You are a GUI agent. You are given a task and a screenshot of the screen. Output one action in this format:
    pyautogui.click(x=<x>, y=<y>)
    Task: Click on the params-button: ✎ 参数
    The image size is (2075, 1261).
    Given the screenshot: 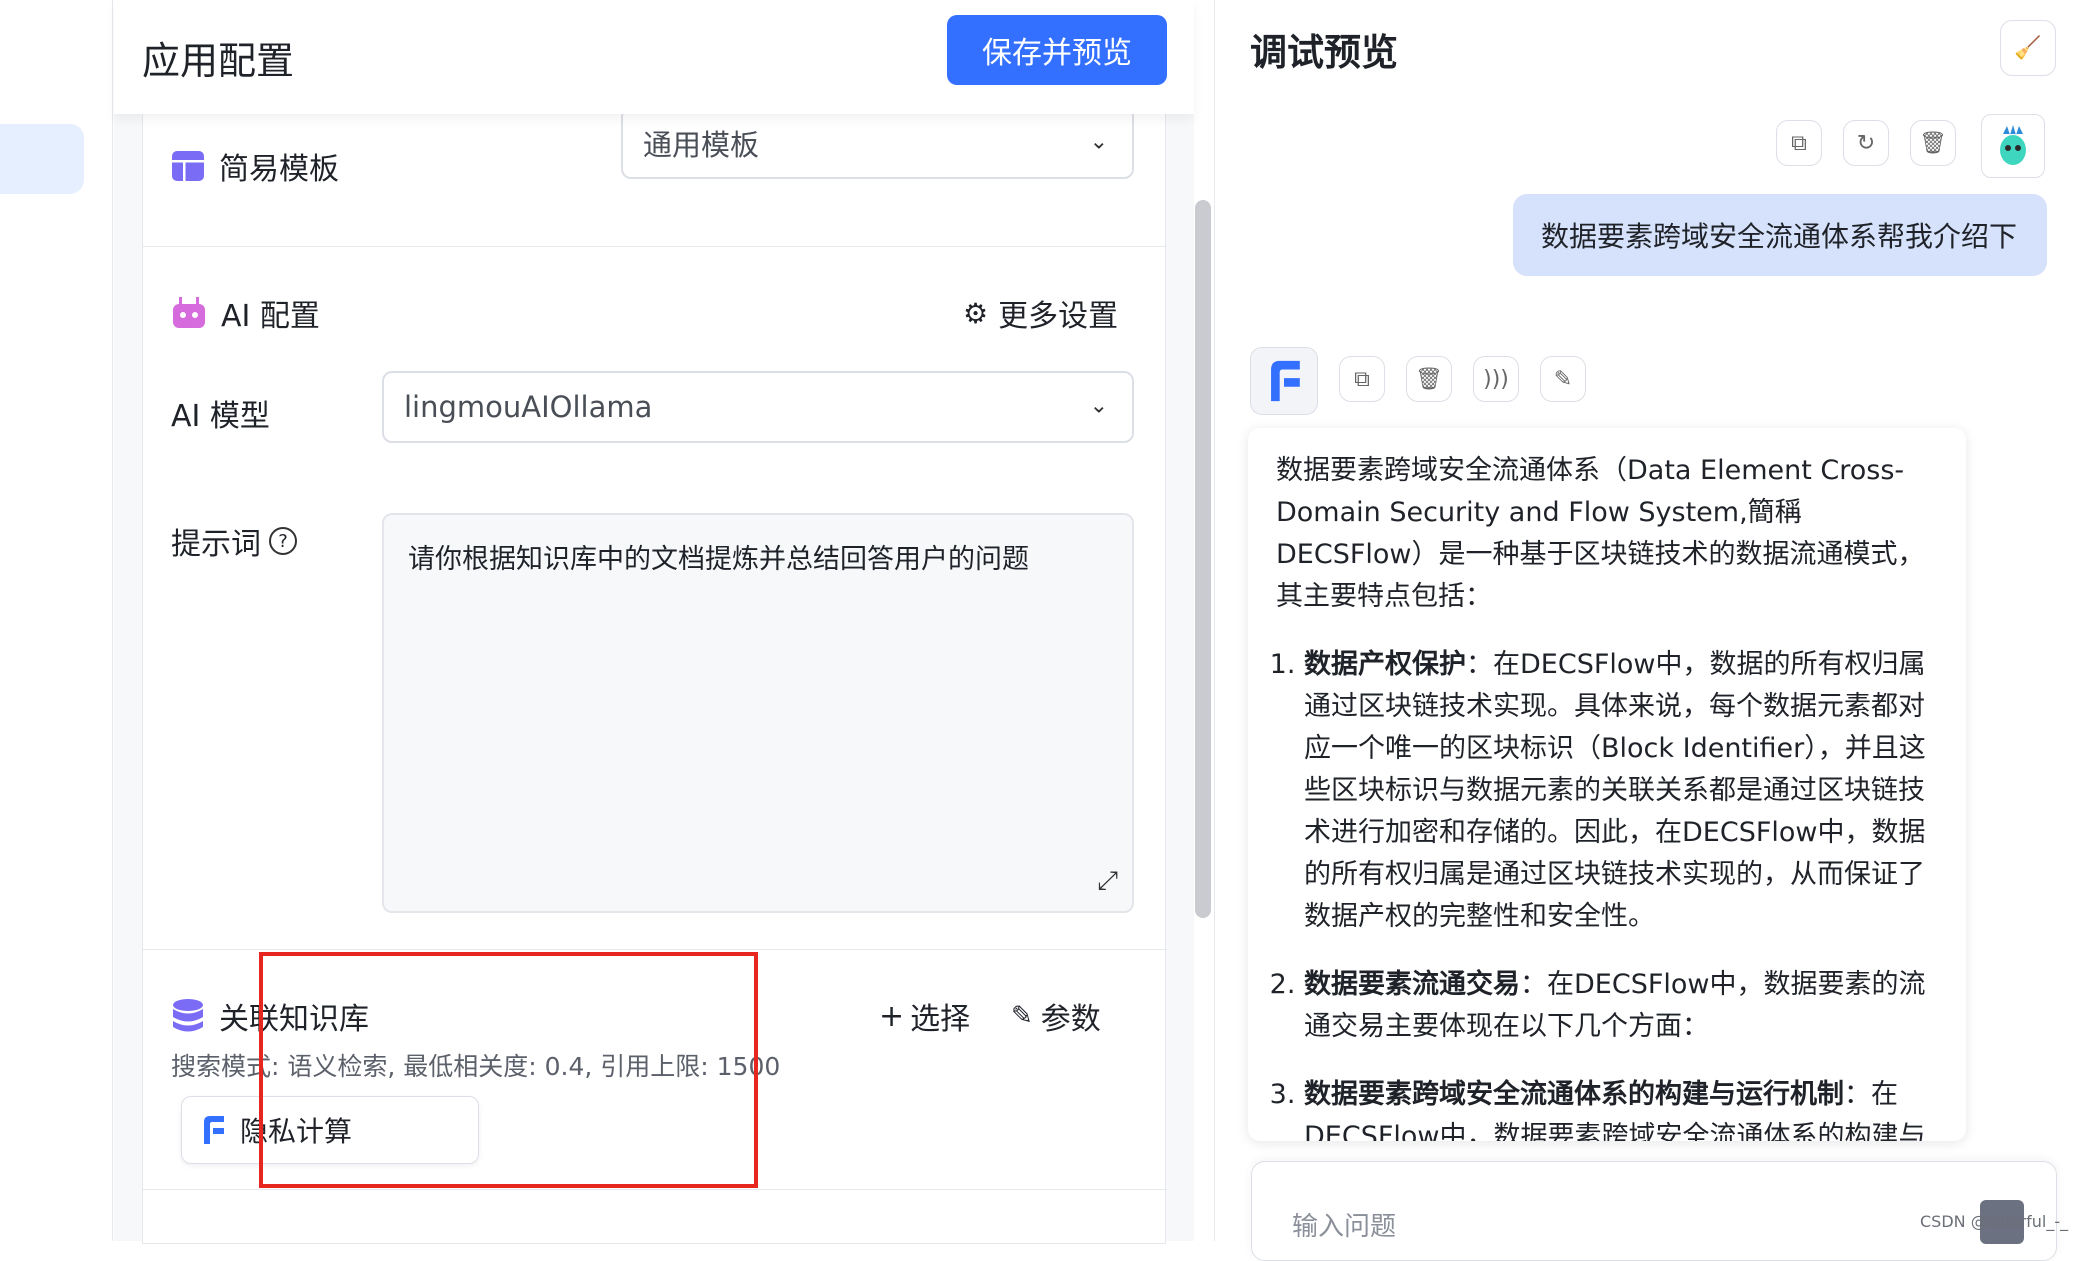 What is the action you would take?
    pyautogui.click(x=1056, y=1016)
    